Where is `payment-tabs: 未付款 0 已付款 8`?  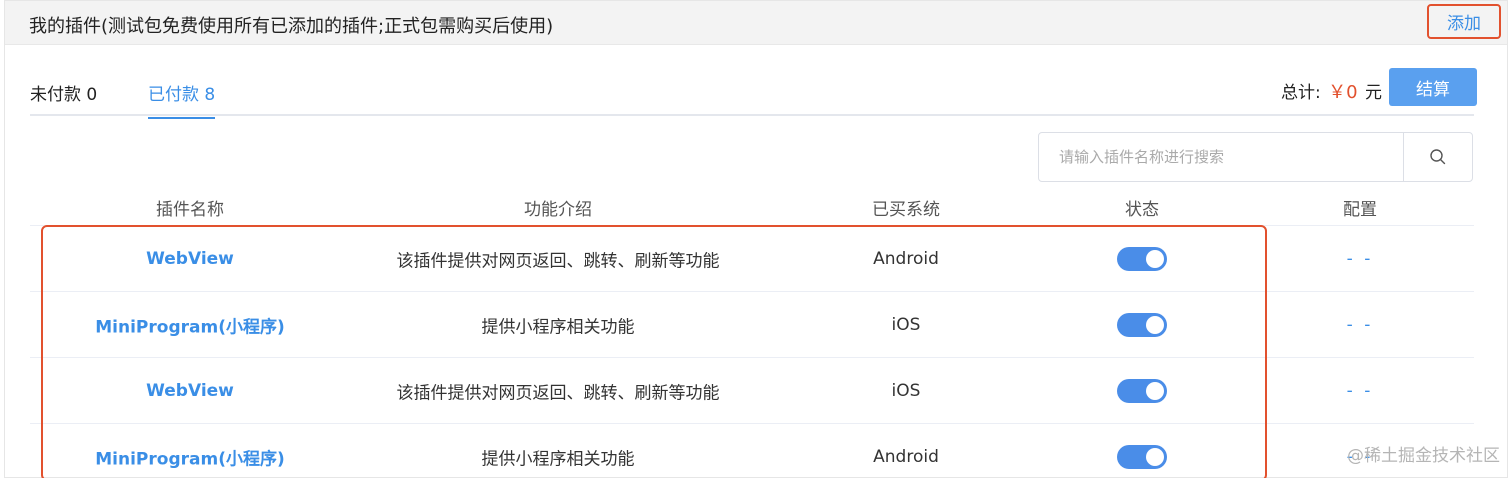
payment-tabs: 未付款 0 已付款 8 is located at coordinates (752, 92).